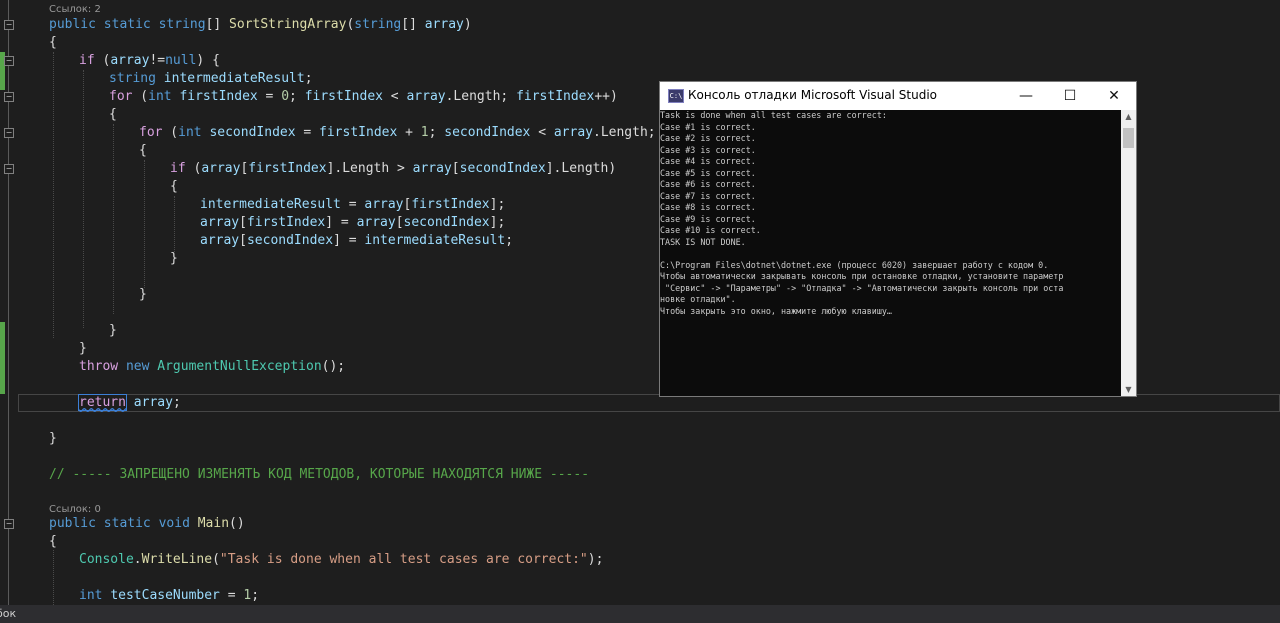 The width and height of the screenshot is (1280, 623). I want to click on code-line: string intermediateResult;, so click(211, 79).